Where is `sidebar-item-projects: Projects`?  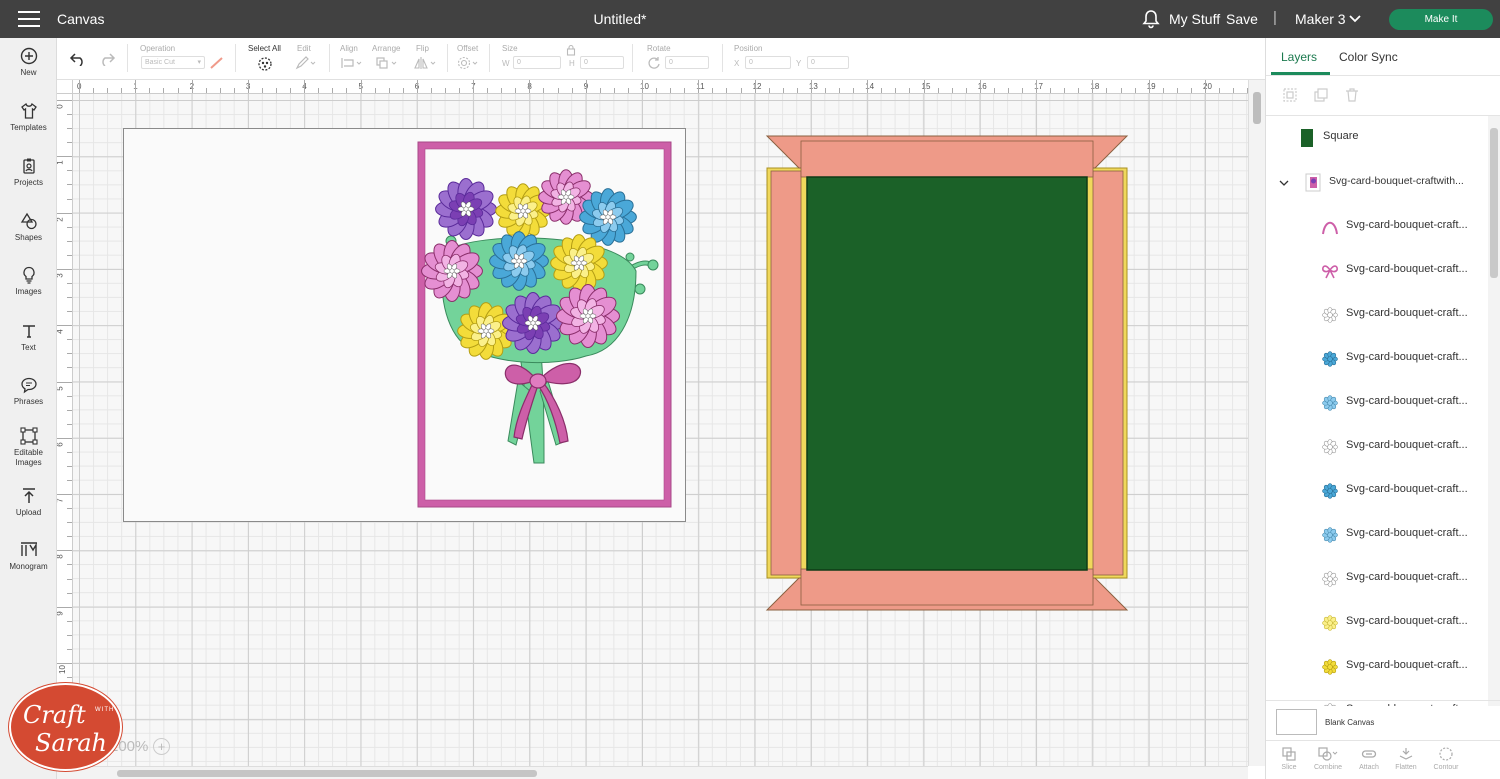
sidebar-item-projects: Projects is located at coordinates (28, 172).